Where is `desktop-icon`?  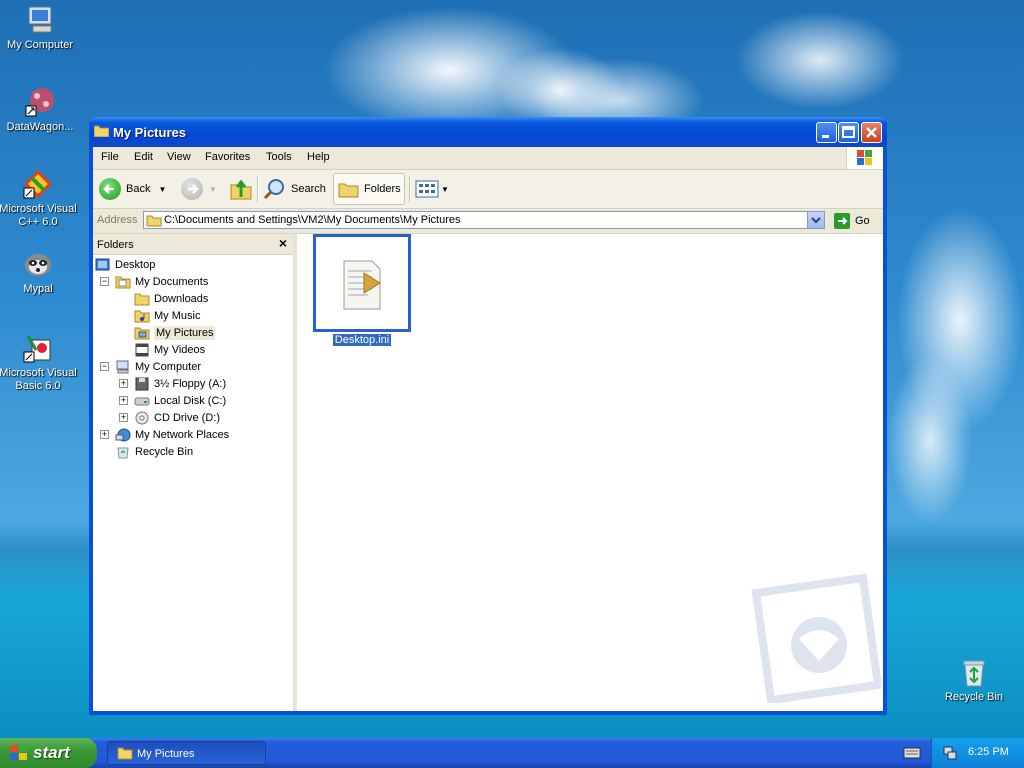
desktop-icon is located at coordinates (103, 265).